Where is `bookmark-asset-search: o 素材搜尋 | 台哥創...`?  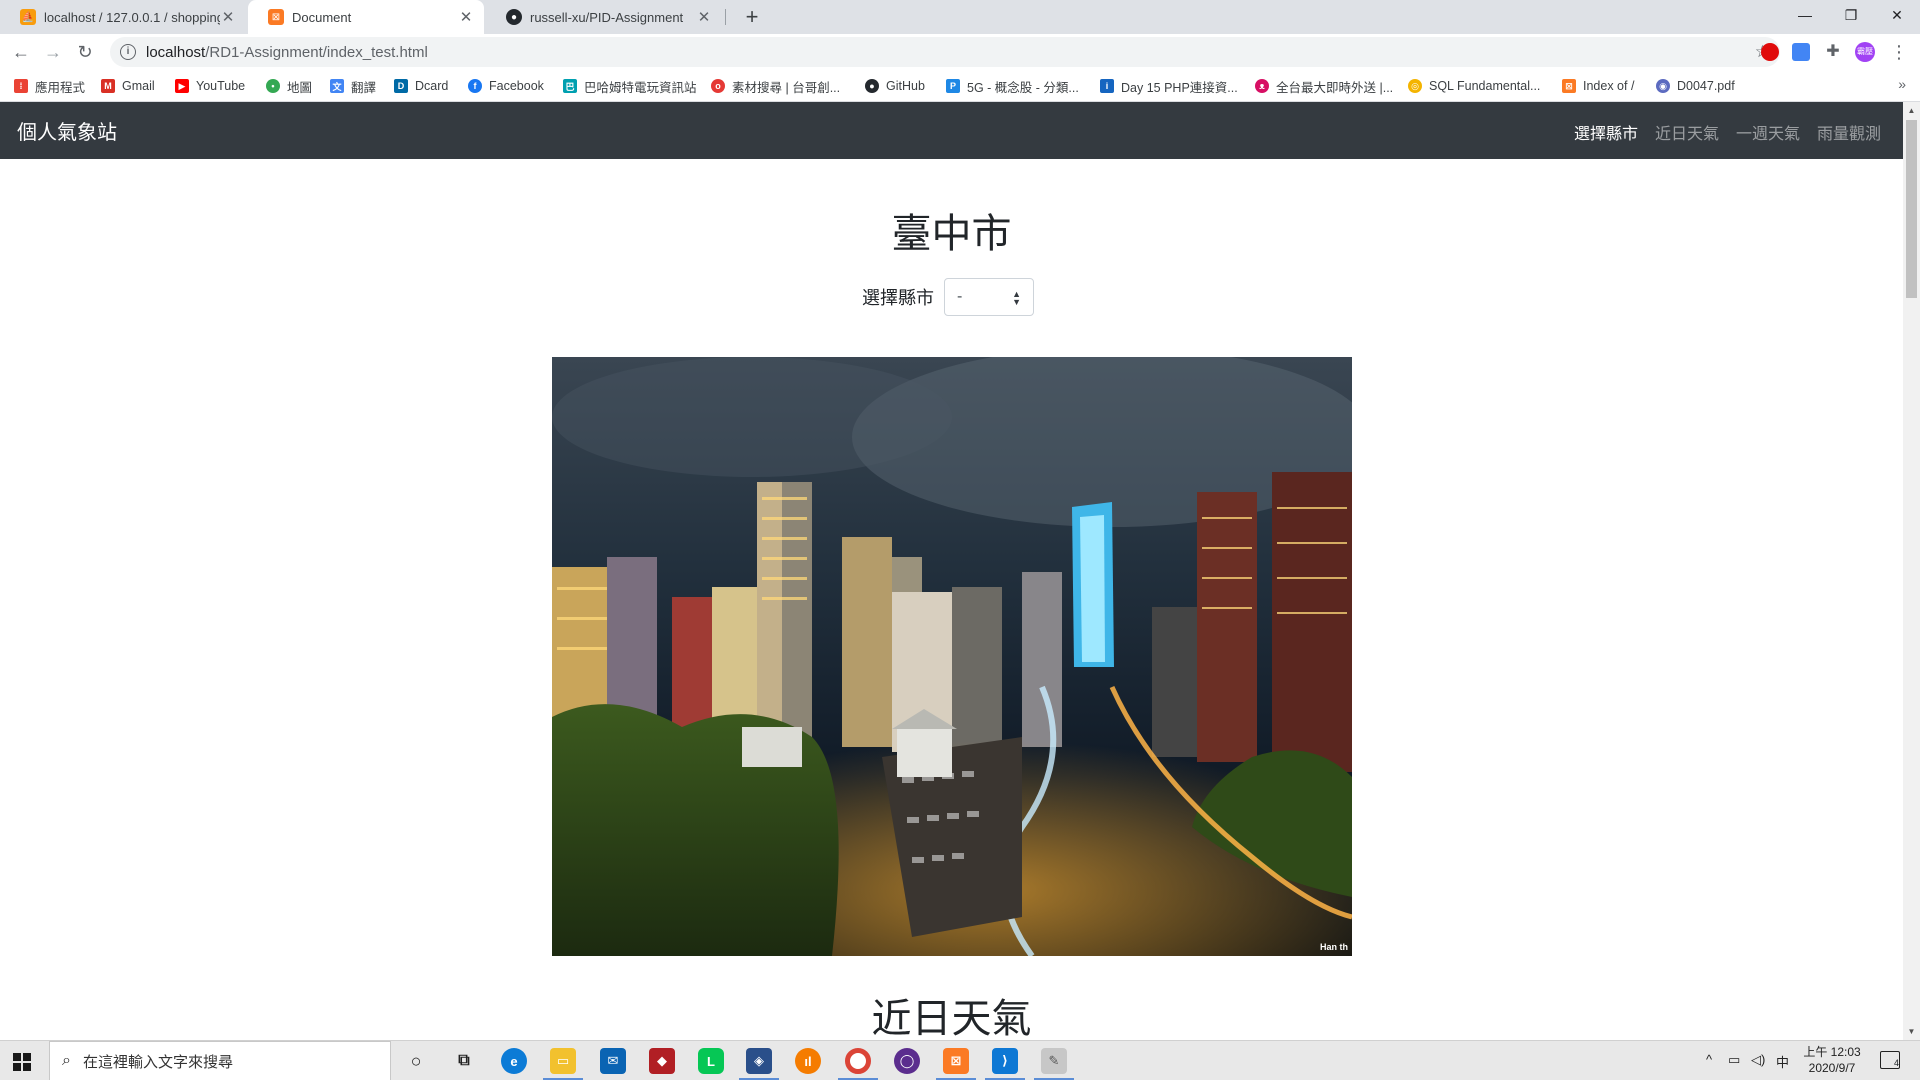
bookmark-asset-search: o 素材搜尋 | 台哥創... is located at coordinates (775, 86).